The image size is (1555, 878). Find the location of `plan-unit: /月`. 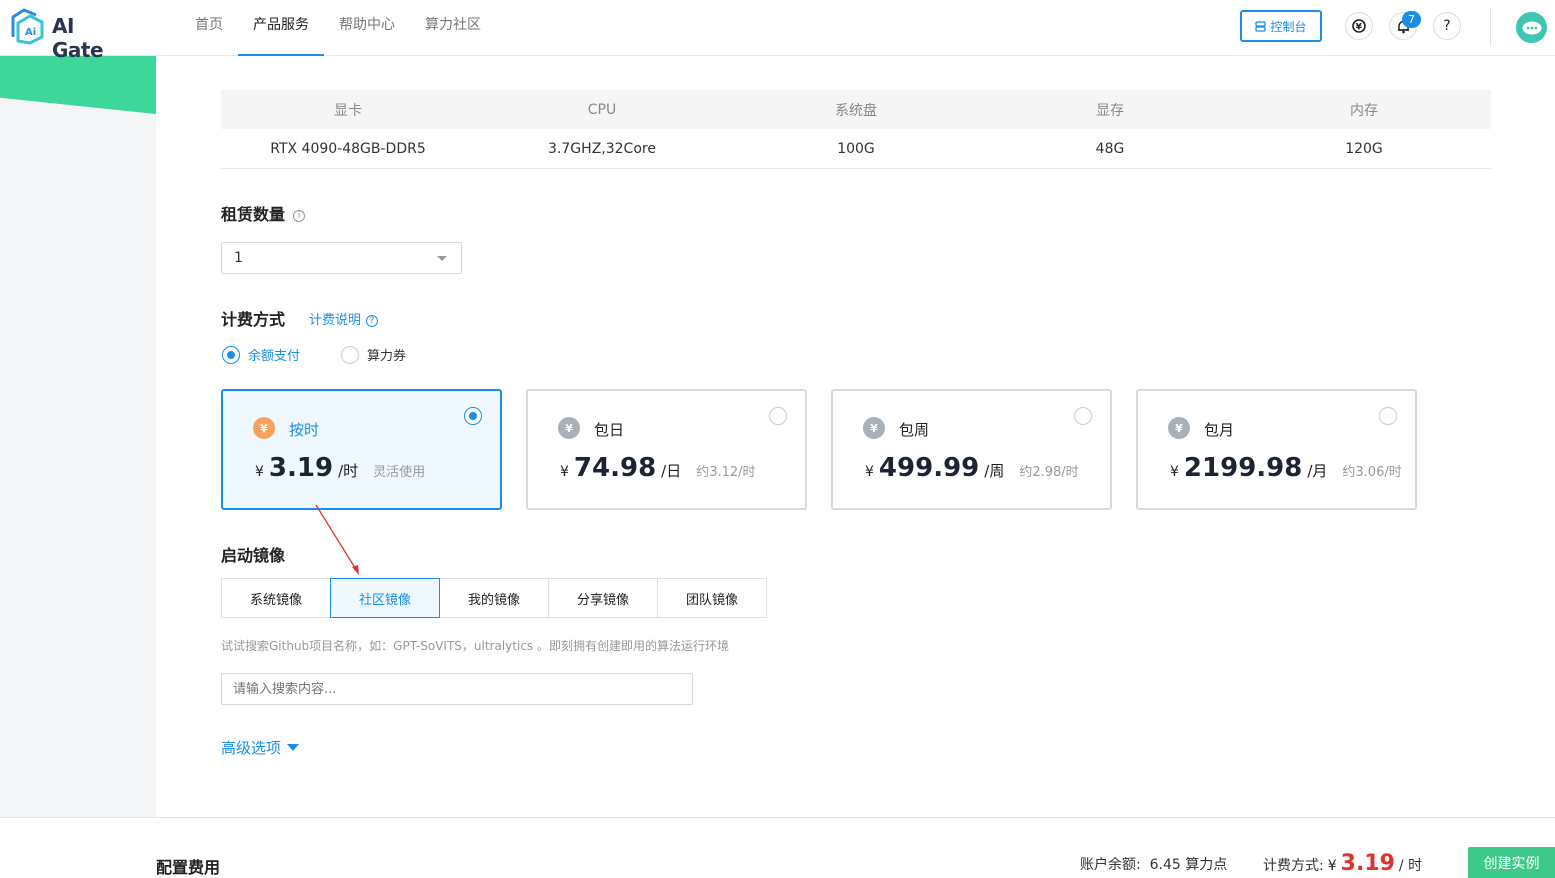

plan-unit: /月 is located at coordinates (1317, 471).